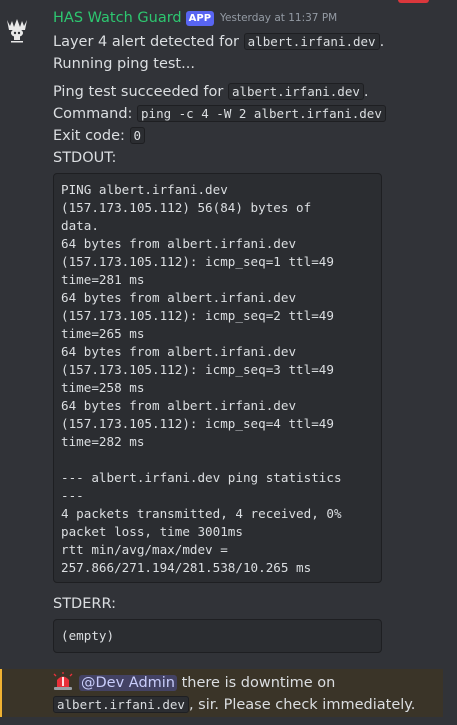  What do you see at coordinates (413, 1) in the screenshot?
I see `unread-indicator` at bounding box center [413, 1].